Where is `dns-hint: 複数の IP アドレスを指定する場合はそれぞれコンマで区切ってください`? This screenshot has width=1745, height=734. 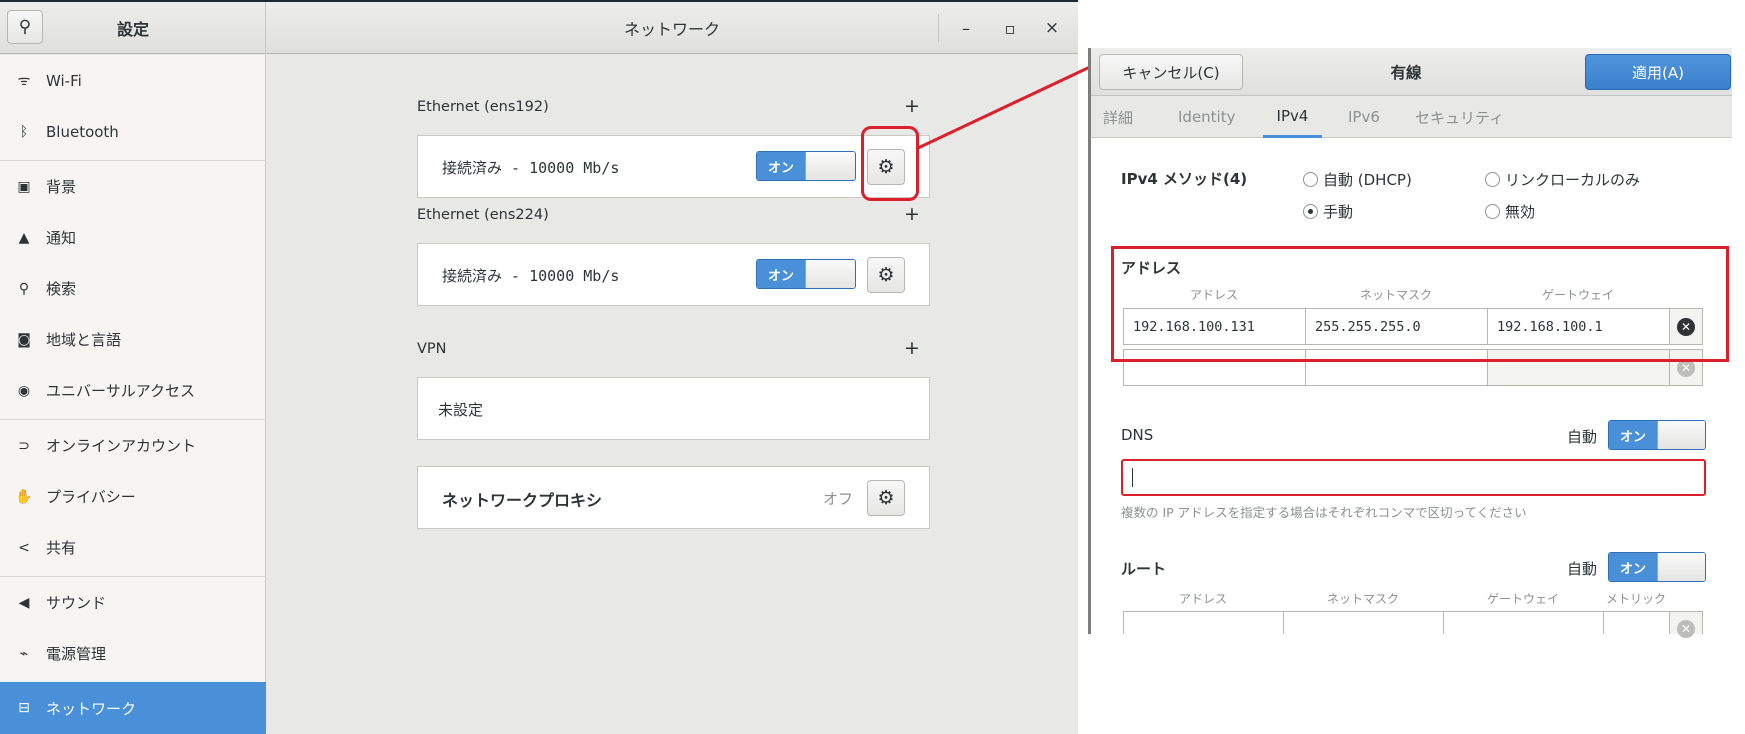
dns-hint: 複数の IP アドレスを指定する場合はそれぞれコンマで区切ってください is located at coordinates (1324, 512).